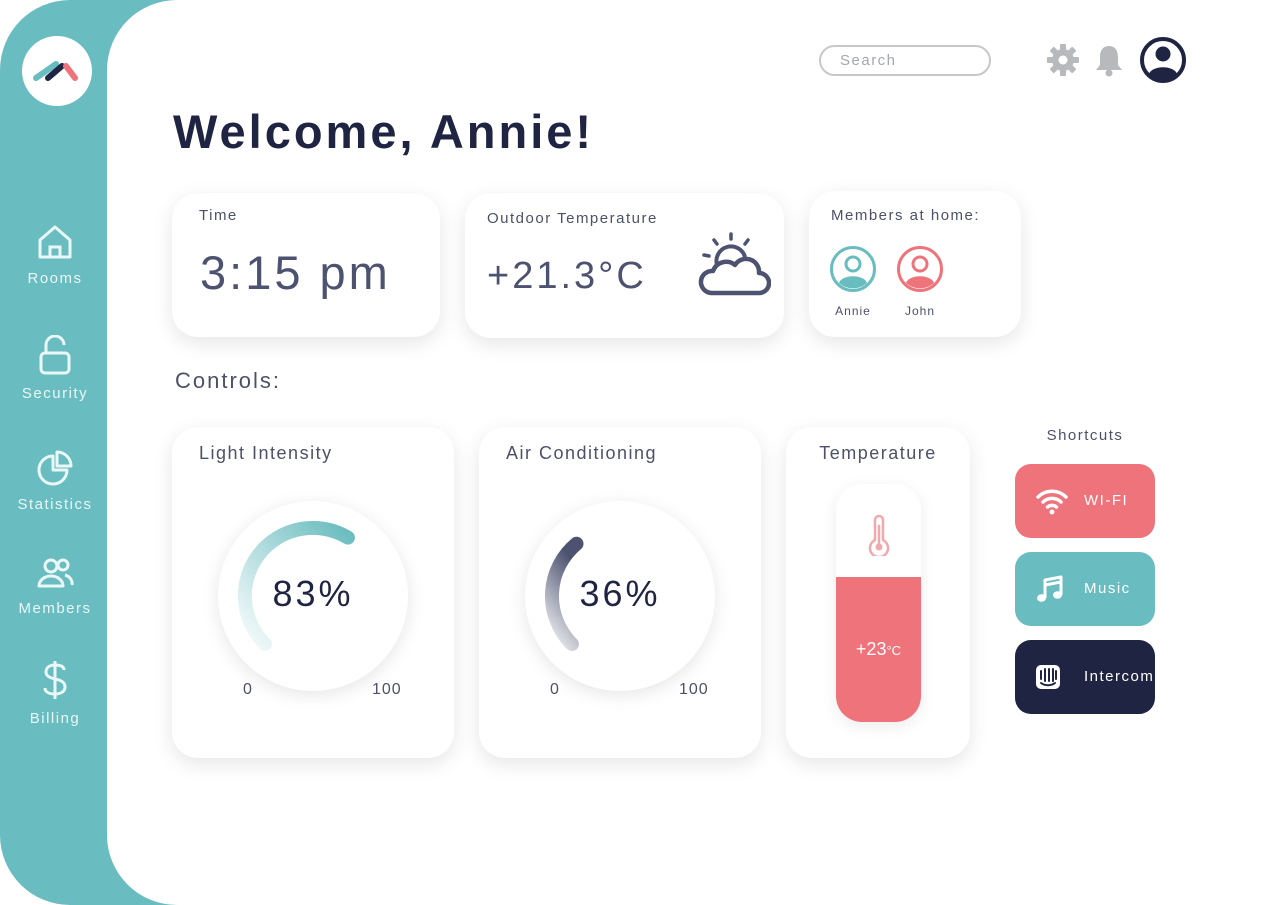 The height and width of the screenshot is (905, 1273). I want to click on gear-icon, so click(1063, 60).